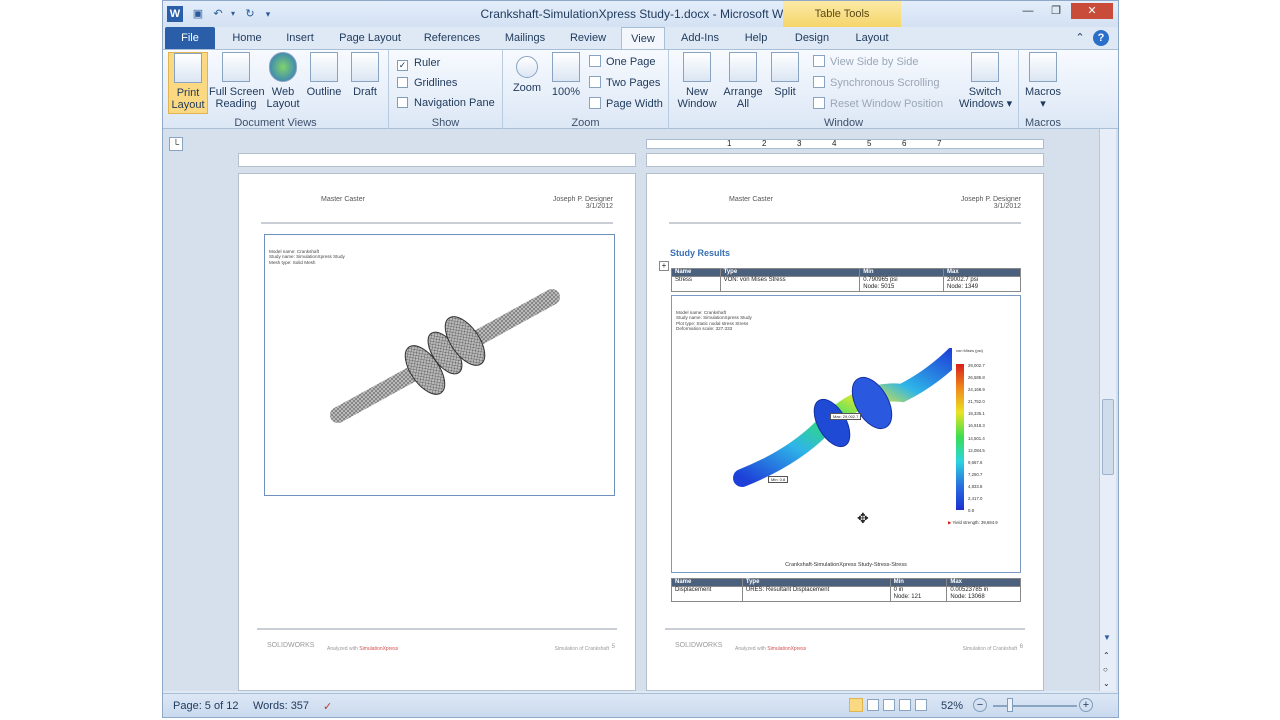 Image resolution: width=1280 pixels, height=720 pixels. I want to click on table-tools-context: Table Tools, so click(842, 14).